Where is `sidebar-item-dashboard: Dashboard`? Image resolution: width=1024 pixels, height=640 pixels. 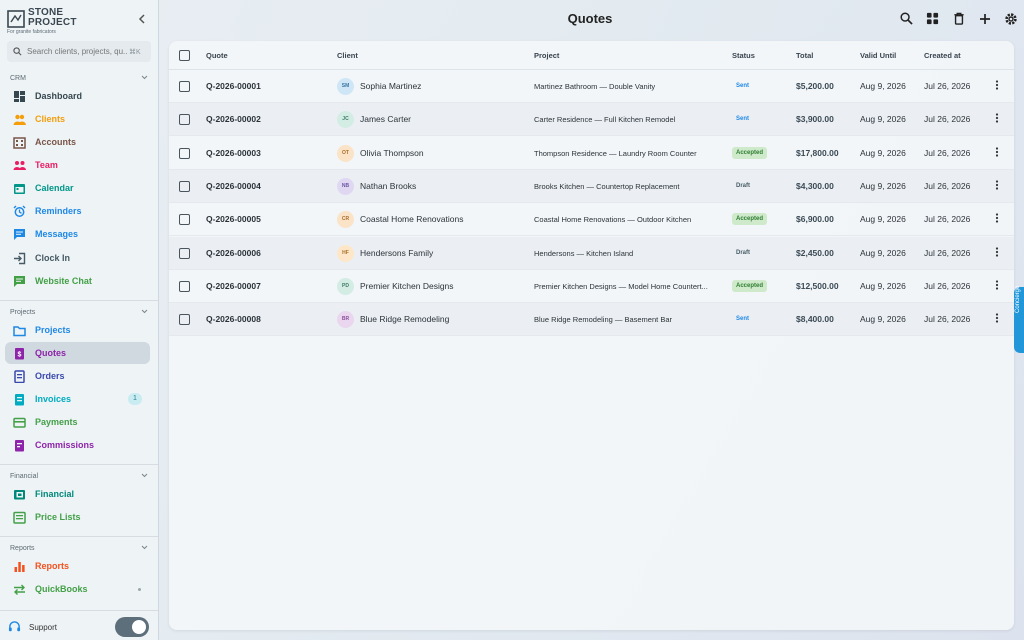 sidebar-item-dashboard: Dashboard is located at coordinates (77, 96).